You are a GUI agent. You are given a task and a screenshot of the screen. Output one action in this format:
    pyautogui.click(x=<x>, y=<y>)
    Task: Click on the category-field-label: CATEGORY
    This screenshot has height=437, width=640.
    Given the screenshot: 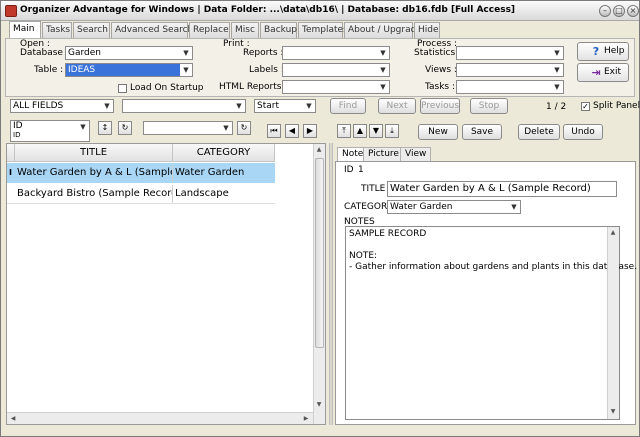 What is the action you would take?
    pyautogui.click(x=368, y=207)
    